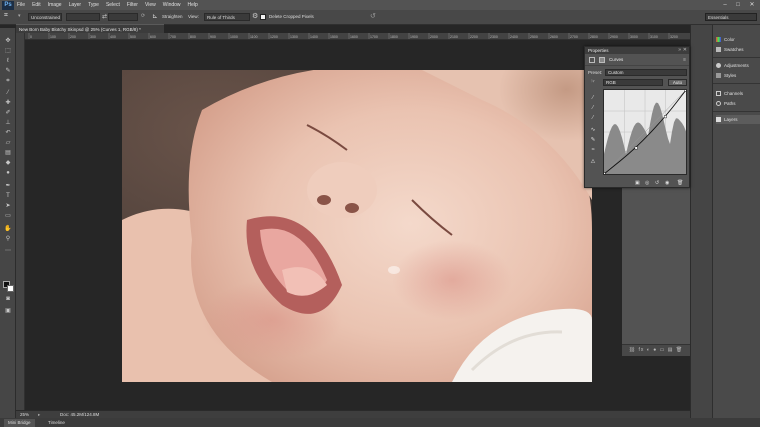 The width and height of the screenshot is (760, 427). What do you see at coordinates (718, 103) in the screenshot?
I see `paths-icon` at bounding box center [718, 103].